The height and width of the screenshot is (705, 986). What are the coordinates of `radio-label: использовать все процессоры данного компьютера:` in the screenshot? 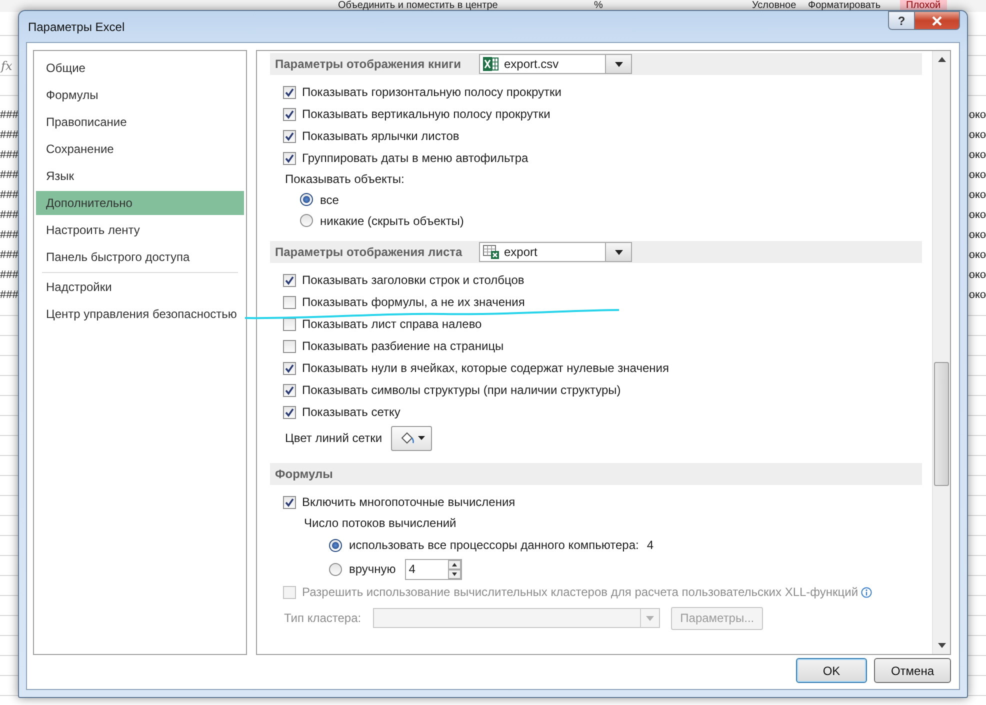 It's located at (494, 545).